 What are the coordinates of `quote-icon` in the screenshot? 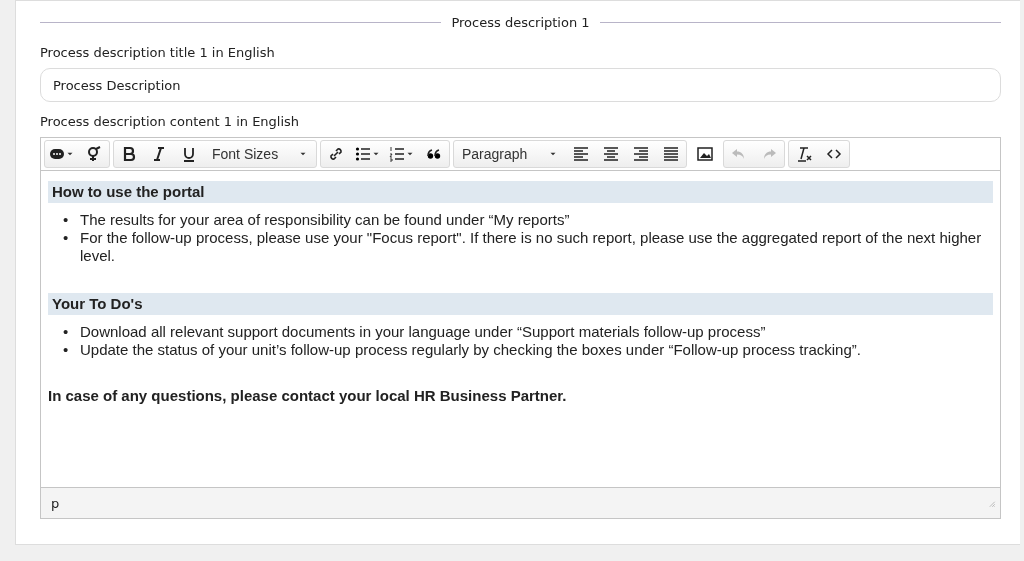 It's located at (434, 154).